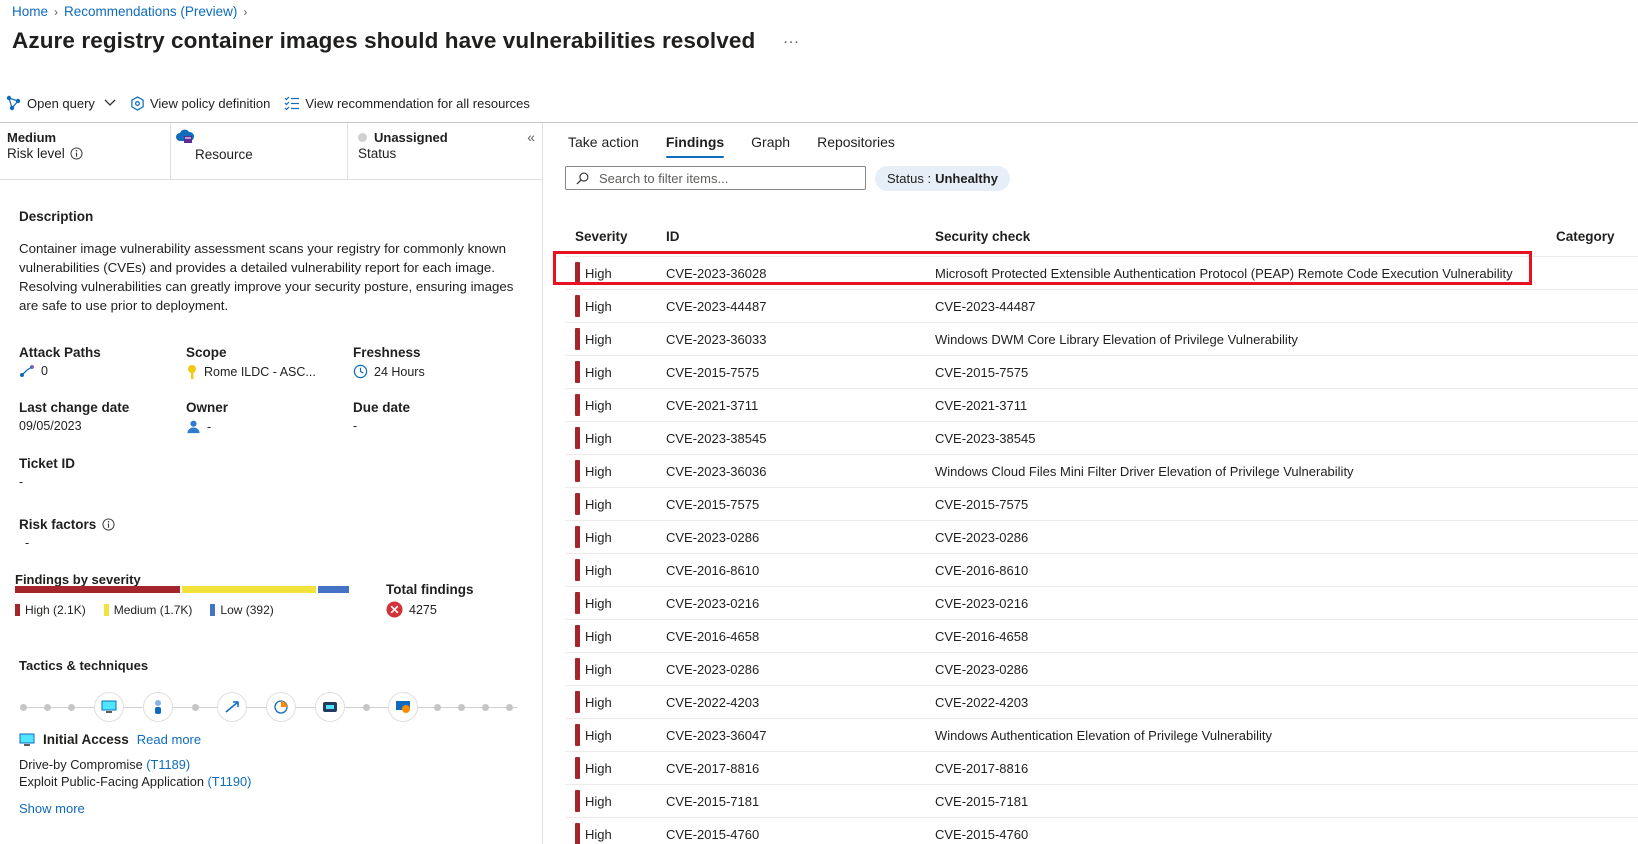 Image resolution: width=1638 pixels, height=844 pixels. I want to click on technique-row: Drive-by Compromise (T1189), so click(104, 764).